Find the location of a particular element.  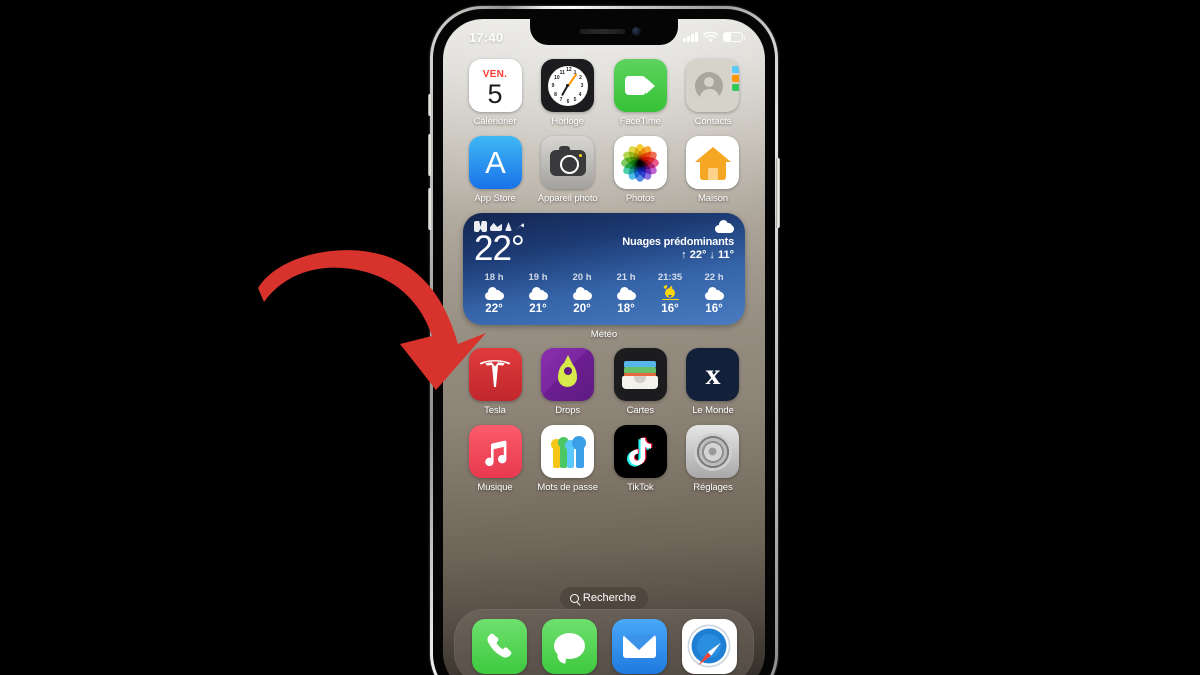

app-photos: Photos is located at coordinates (640, 170).